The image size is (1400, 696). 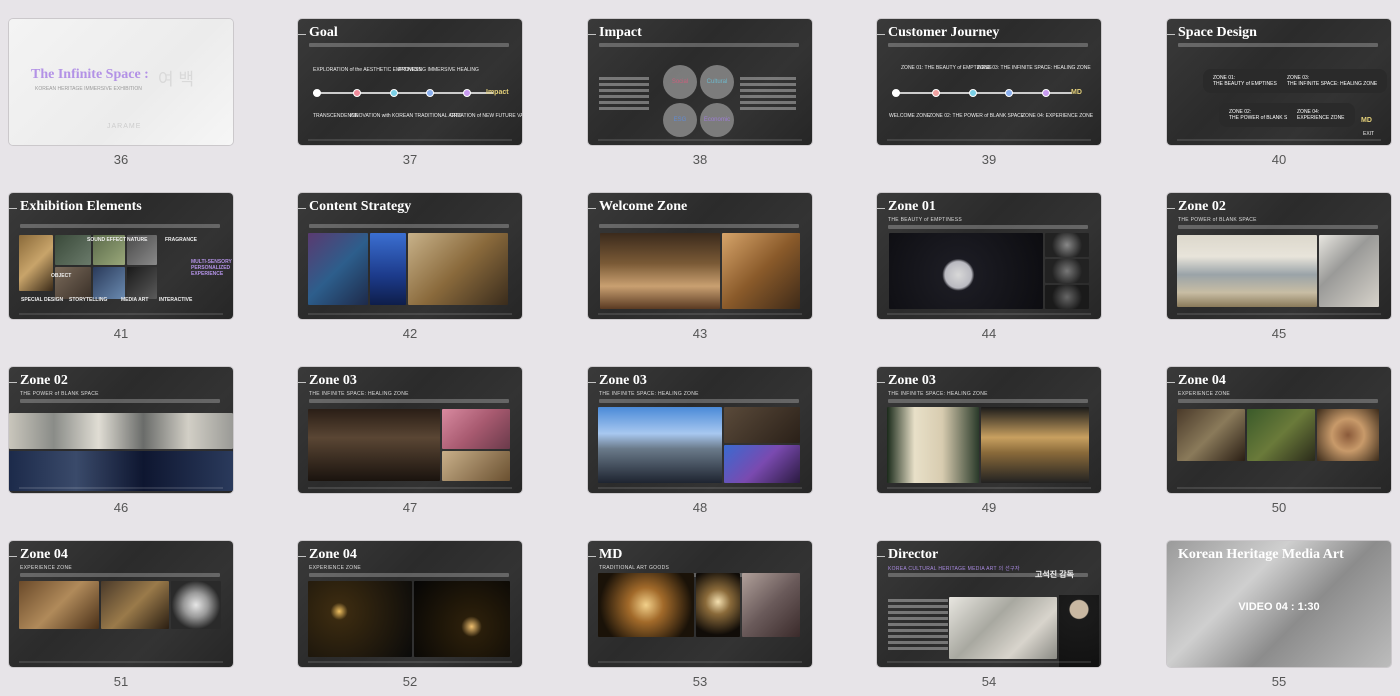 What do you see at coordinates (497, 92) in the screenshot?
I see `timeline-end-label: Impact` at bounding box center [497, 92].